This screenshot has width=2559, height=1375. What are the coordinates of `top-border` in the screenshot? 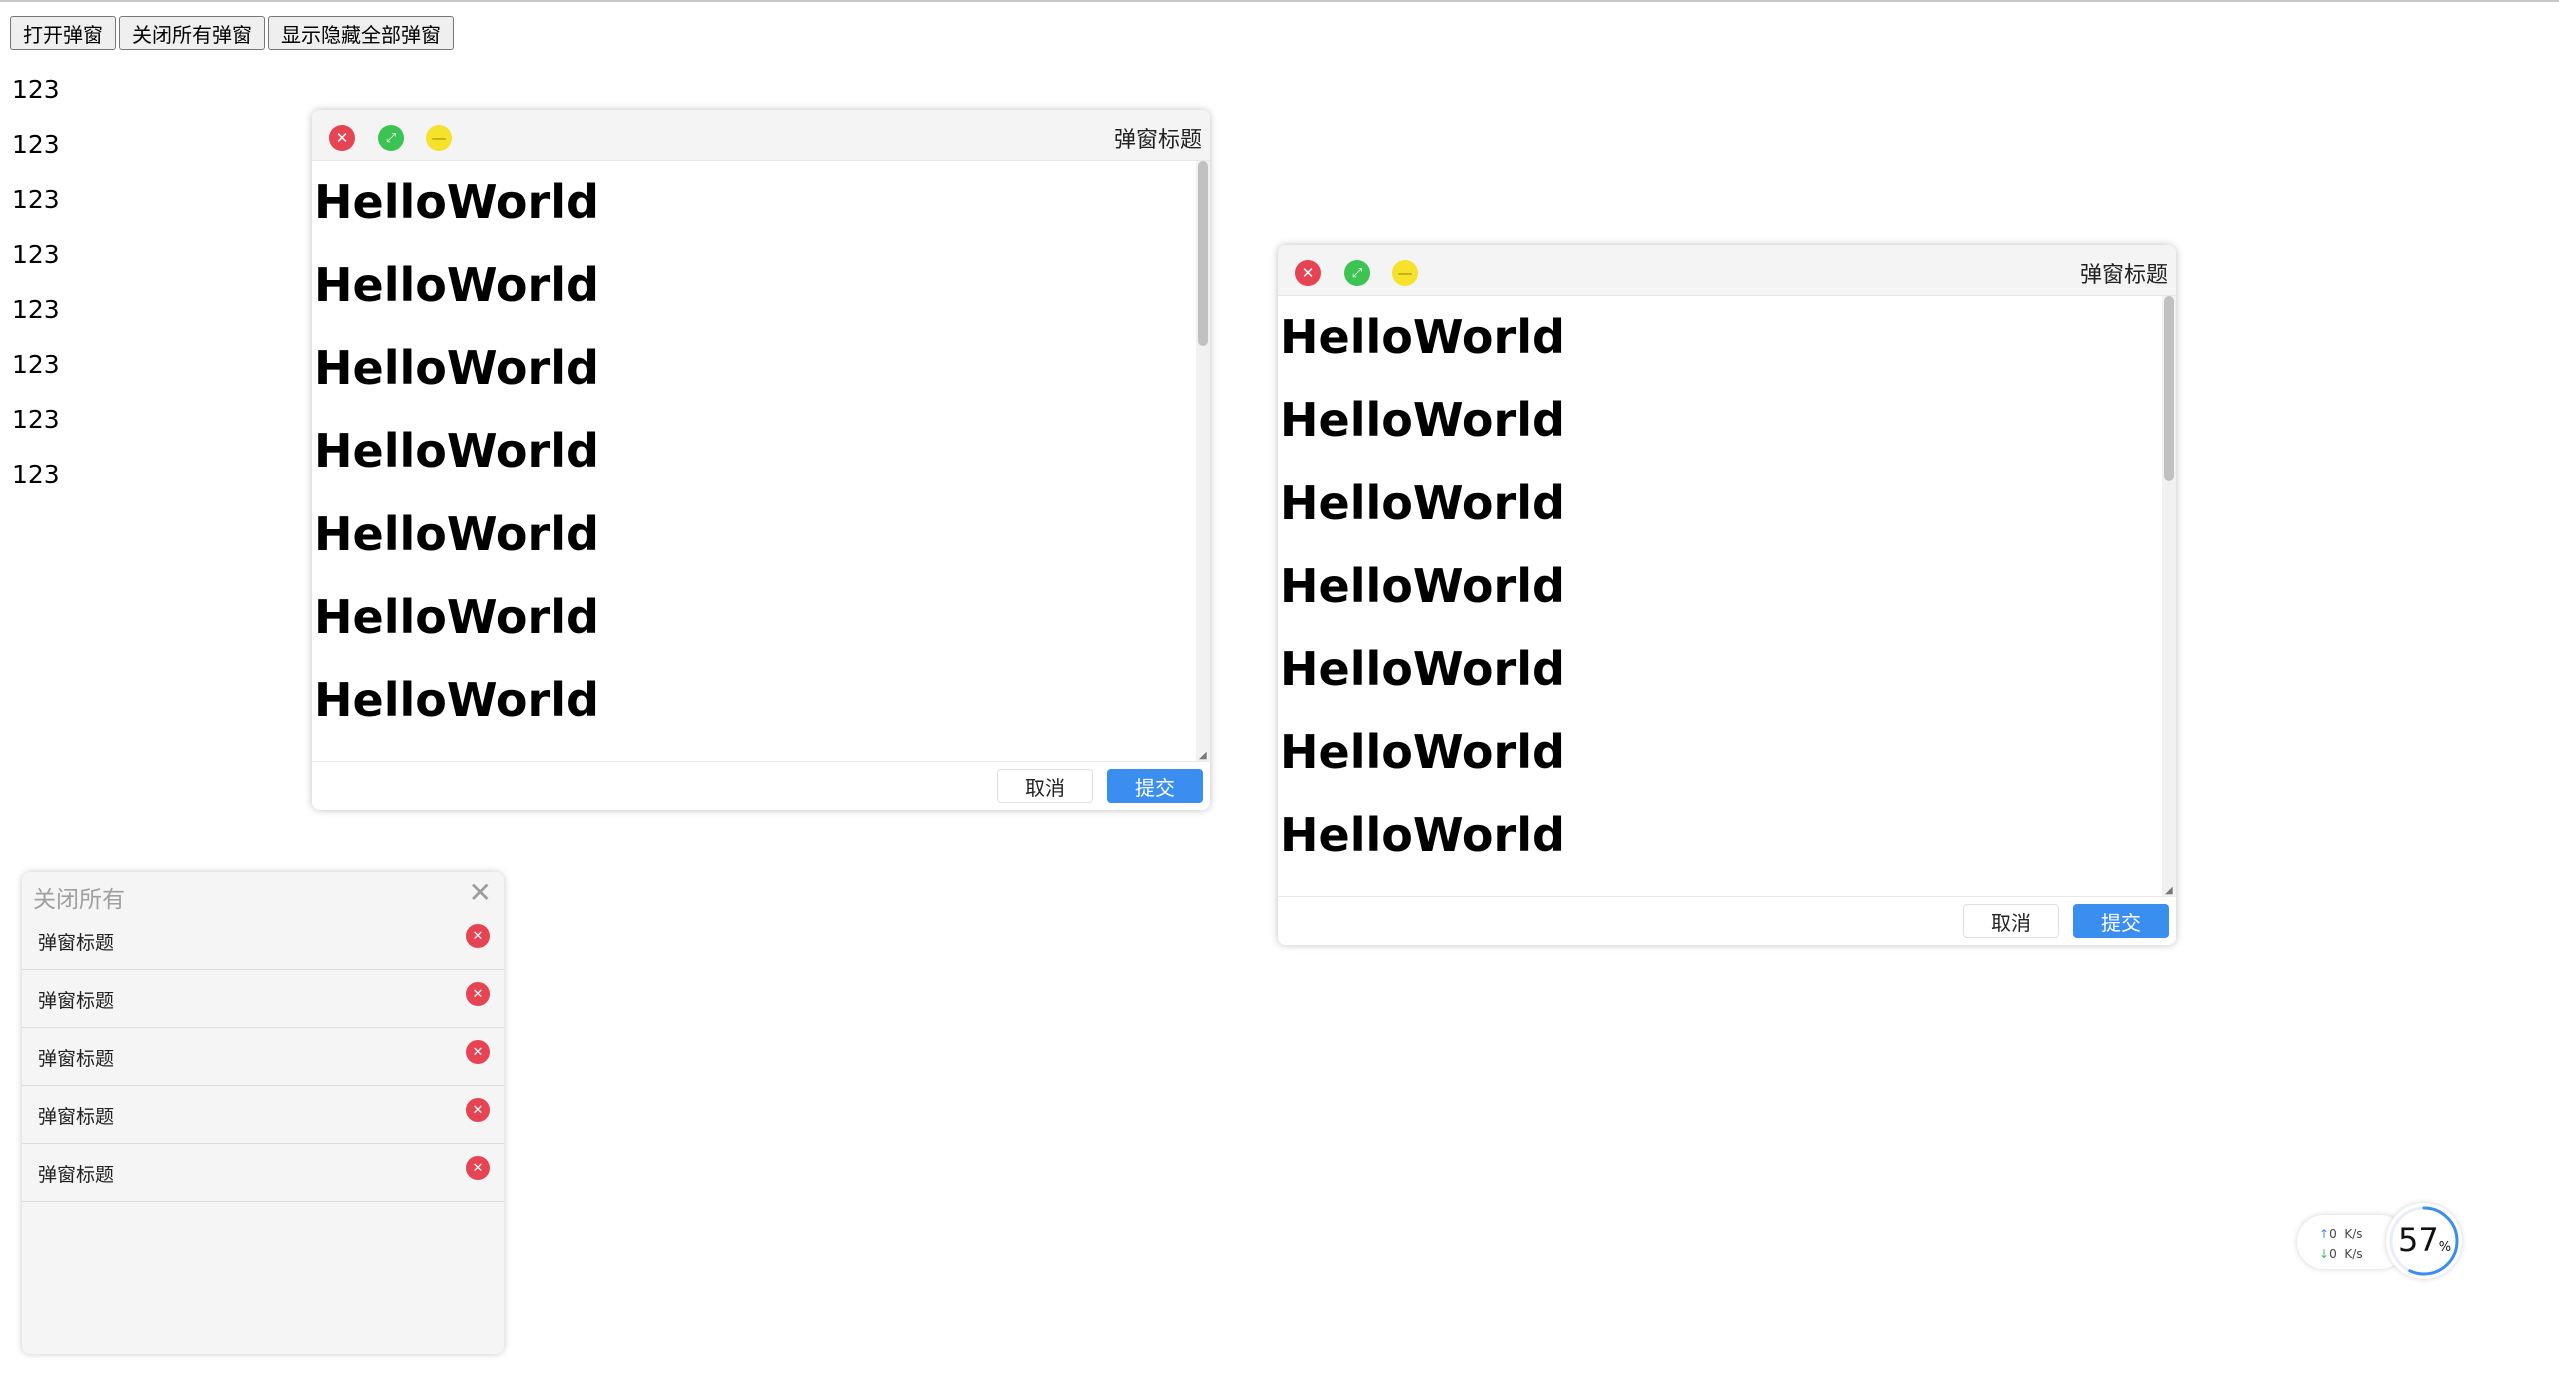 It's located at (1279, 1).